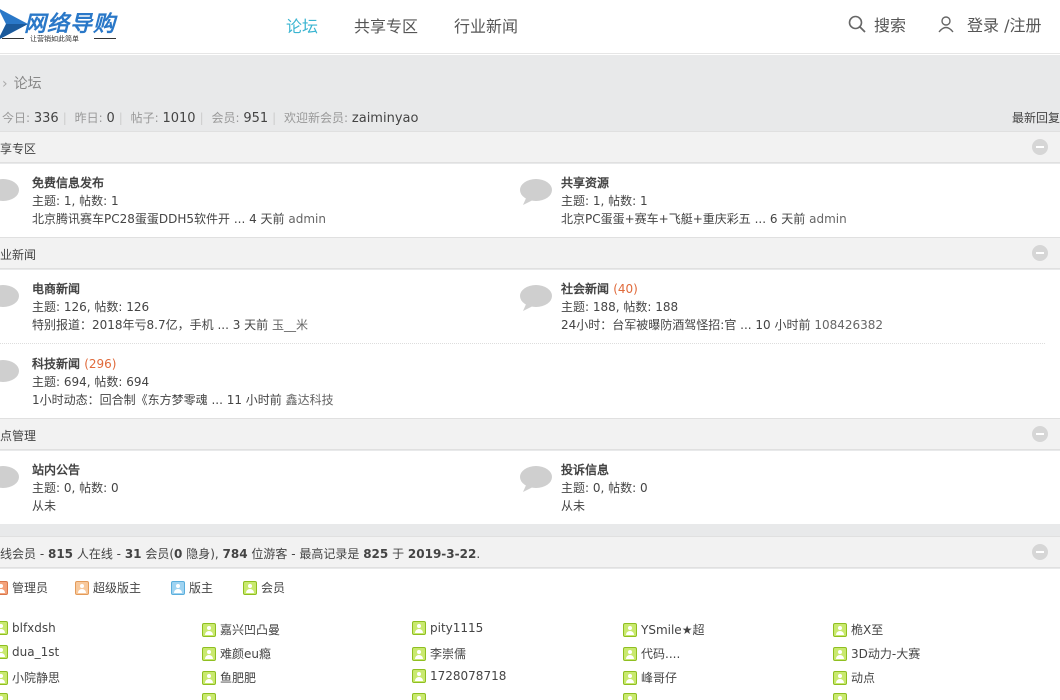 This screenshot has width=1060, height=700. What do you see at coordinates (625, 289) in the screenshot?
I see `today-new-count: (40)` at bounding box center [625, 289].